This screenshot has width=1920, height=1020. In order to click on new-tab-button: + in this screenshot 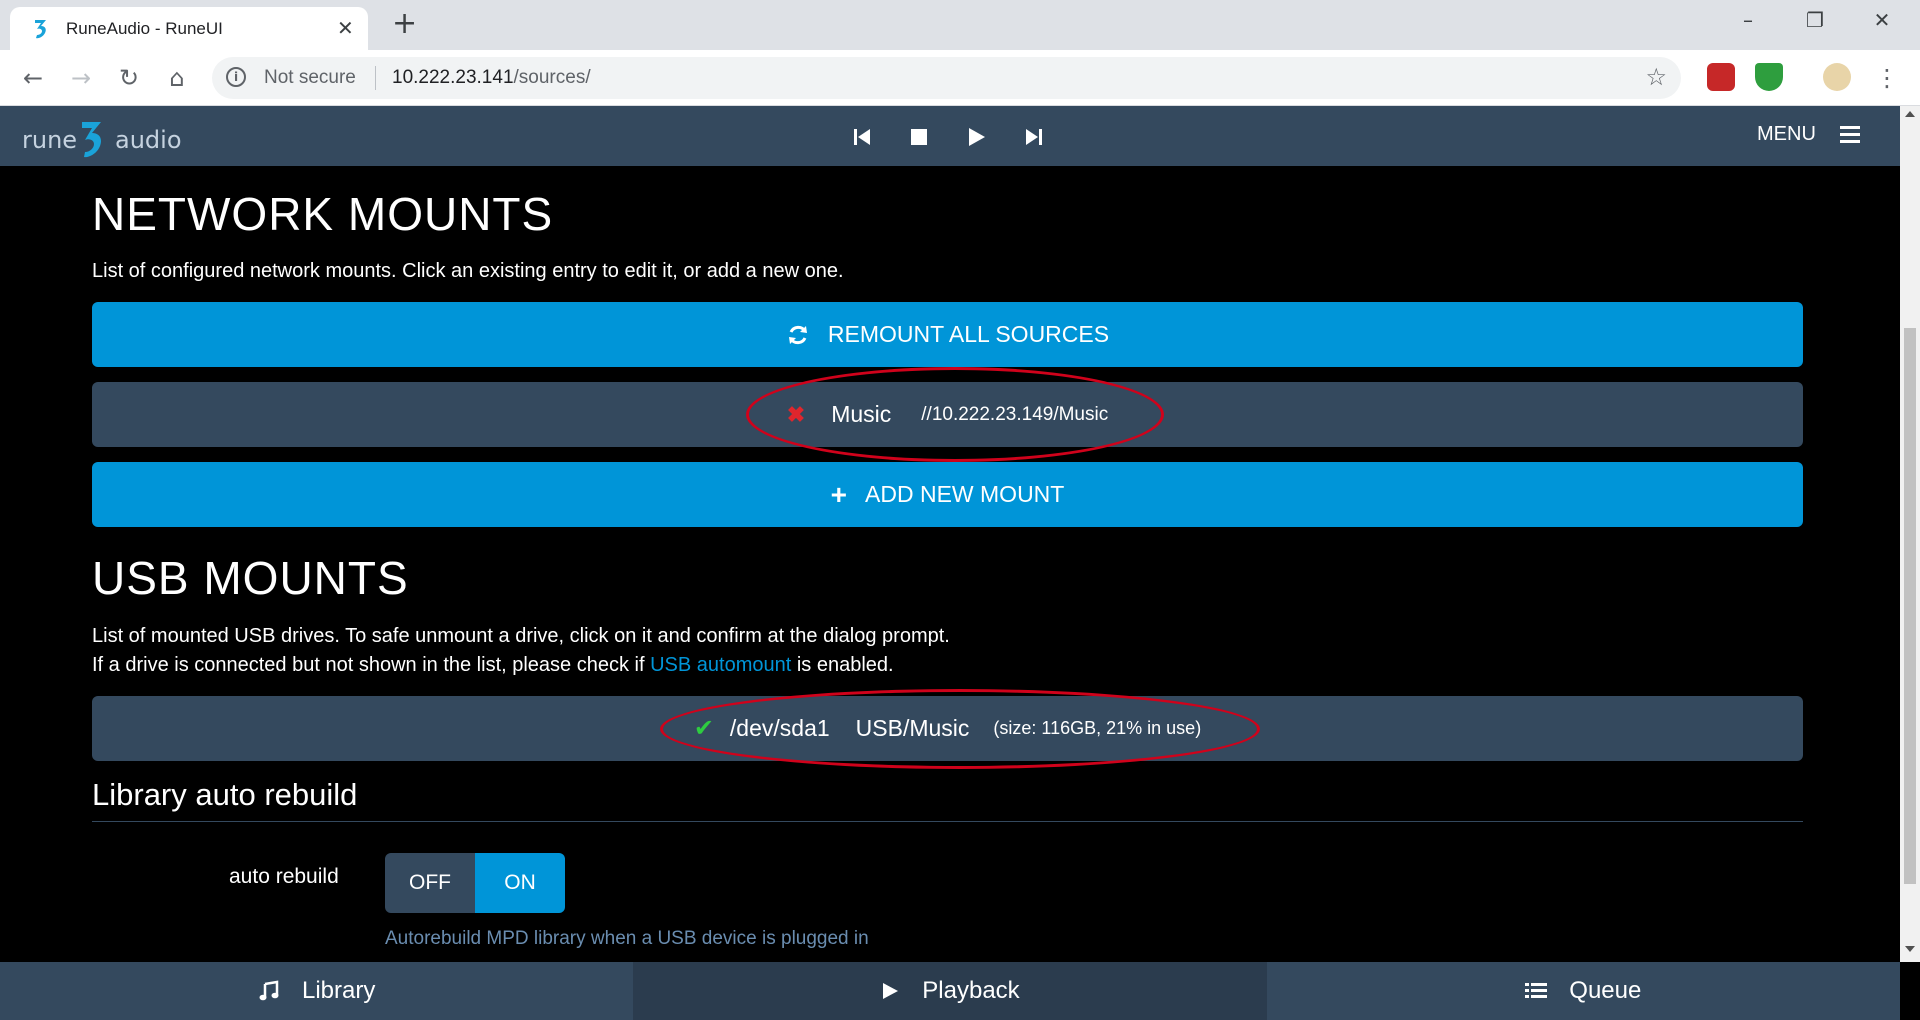, I will do `click(404, 24)`.